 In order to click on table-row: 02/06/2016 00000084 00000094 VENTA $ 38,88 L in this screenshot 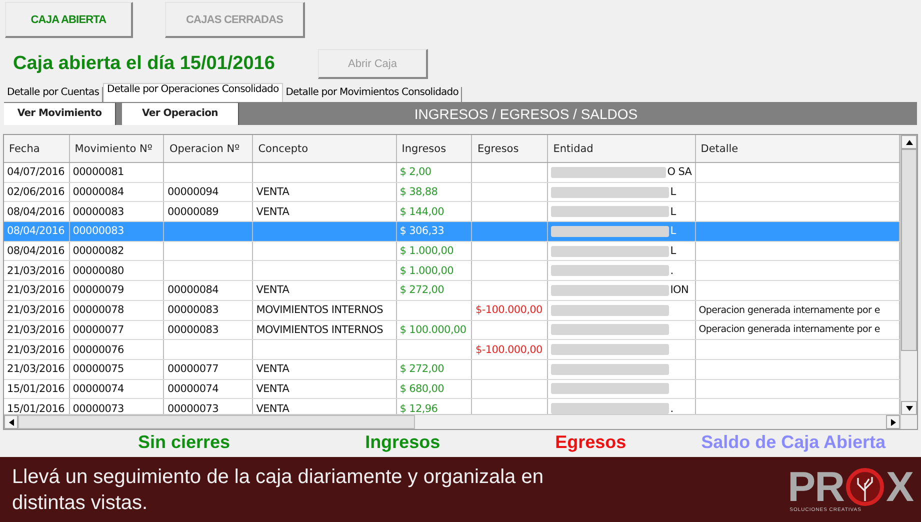, I will do `click(452, 192)`.